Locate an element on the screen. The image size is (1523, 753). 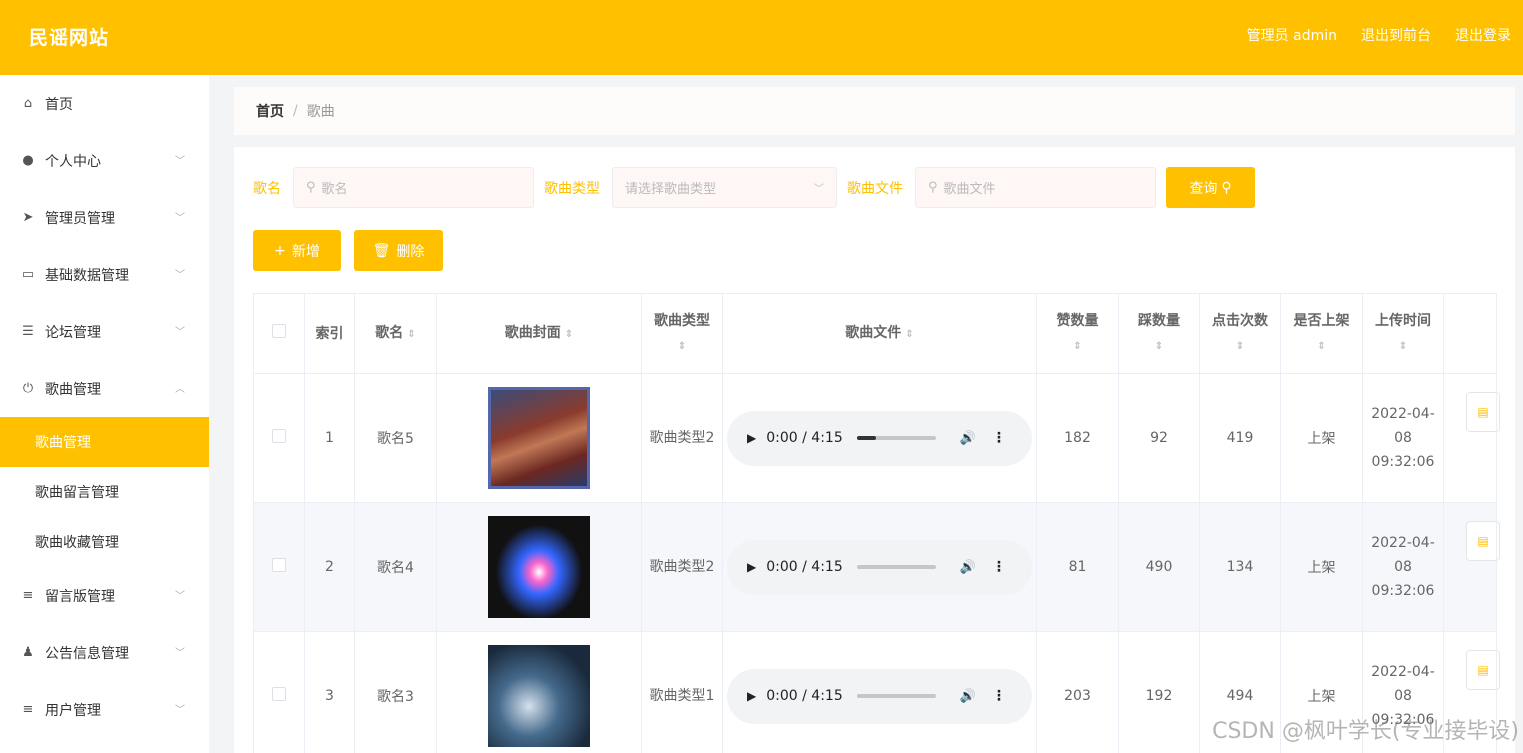
song-type-placeholder: 请选择歌曲类型 is located at coordinates (671, 189).